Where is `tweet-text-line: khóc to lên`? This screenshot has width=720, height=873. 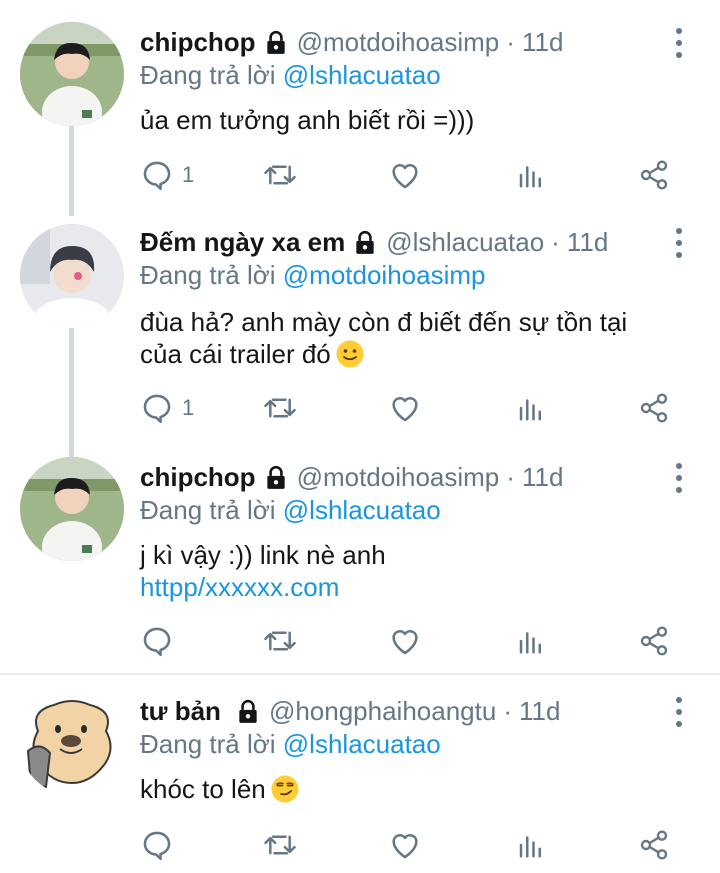
tweet-text-line: khóc to lên is located at coordinates (410, 789).